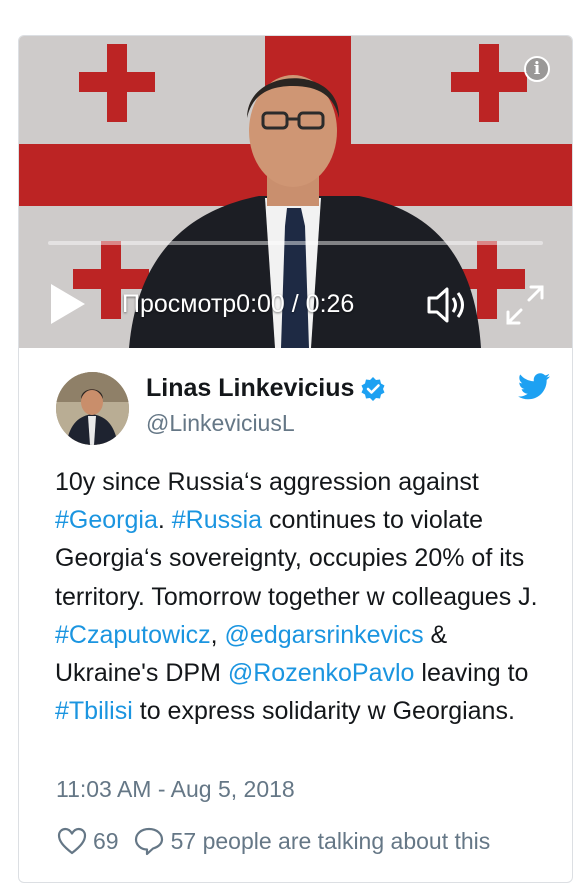 The width and height of the screenshot is (587, 886). What do you see at coordinates (295, 243) in the screenshot?
I see `video-progress-bar` at bounding box center [295, 243].